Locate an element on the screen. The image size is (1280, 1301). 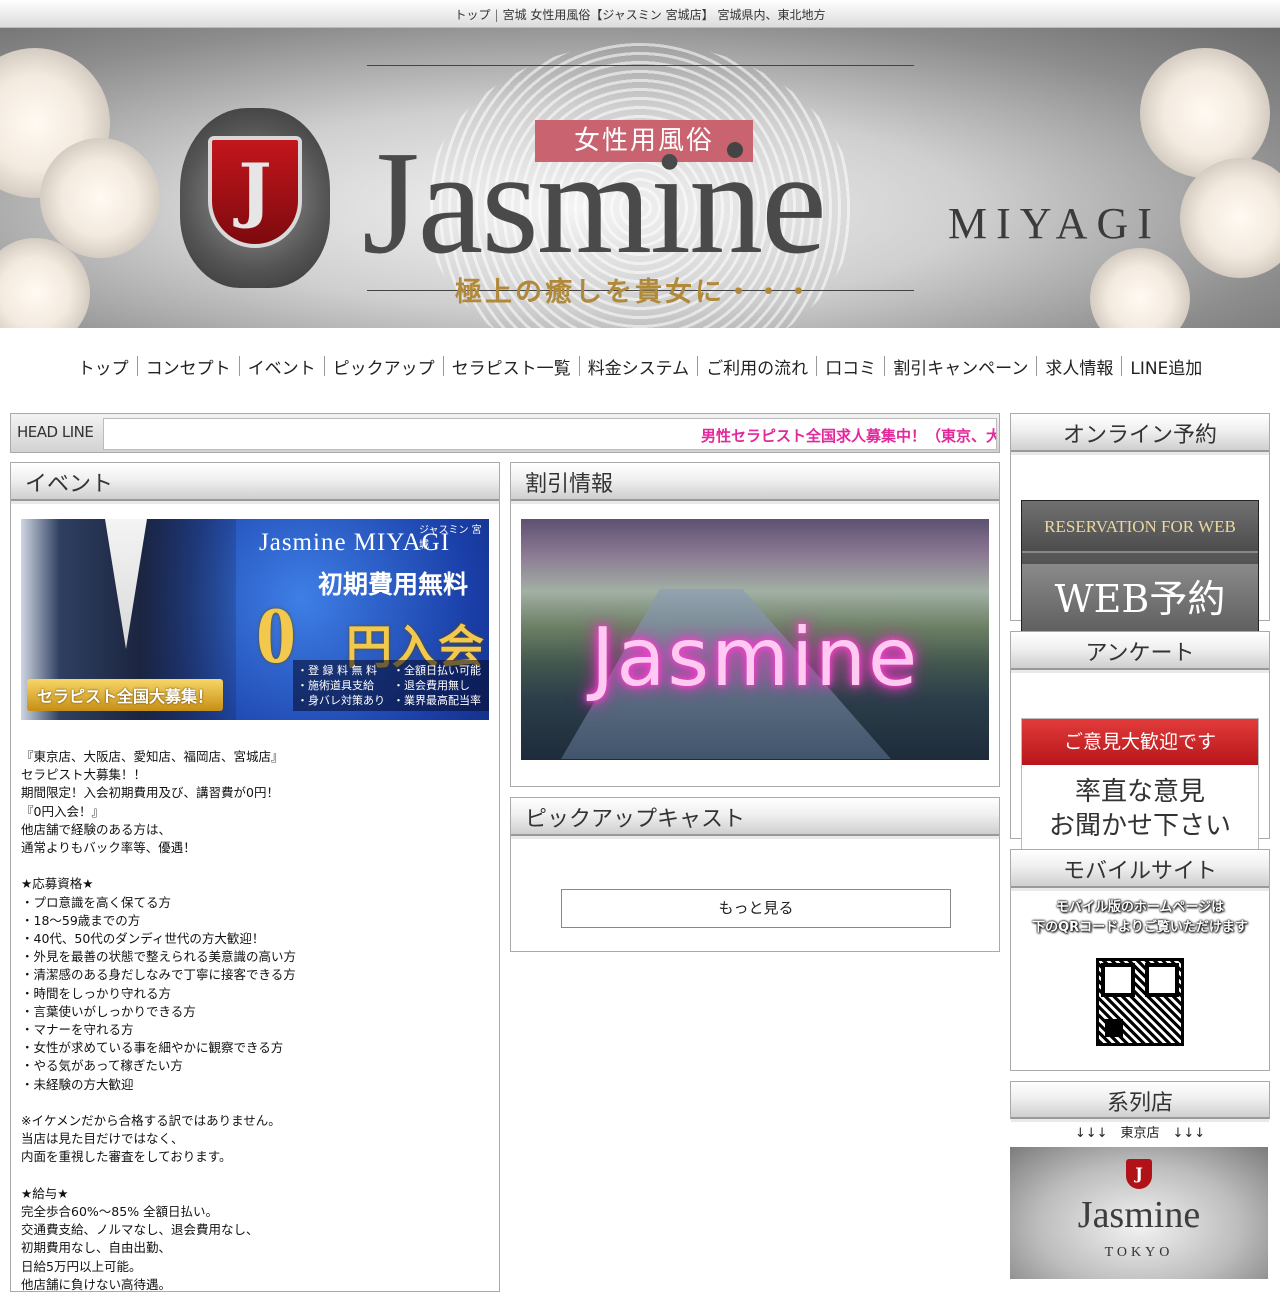
reservation-top-label: RESERVATION FOR WEB is located at coordinates (1140, 527).